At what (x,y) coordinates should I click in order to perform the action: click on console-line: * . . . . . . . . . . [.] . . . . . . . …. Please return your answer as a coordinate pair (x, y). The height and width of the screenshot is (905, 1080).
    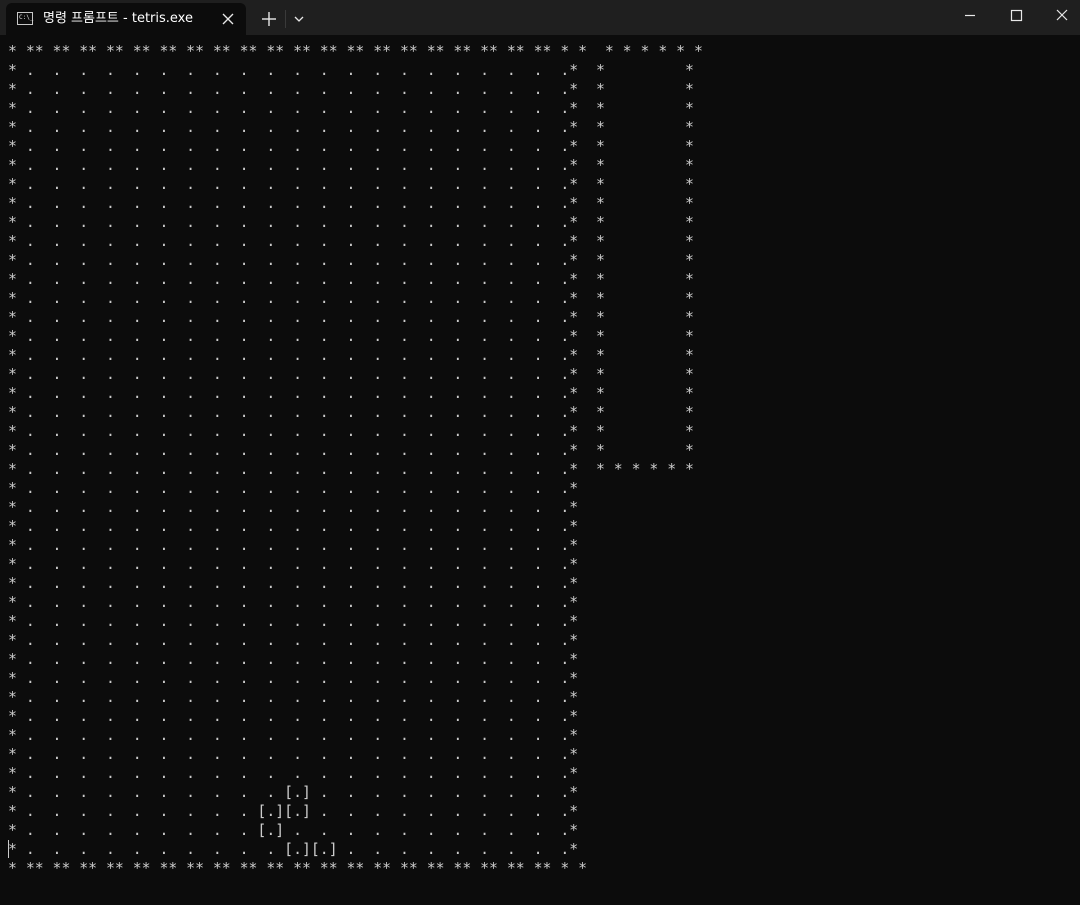
    Looking at the image, I should click on (293, 792).